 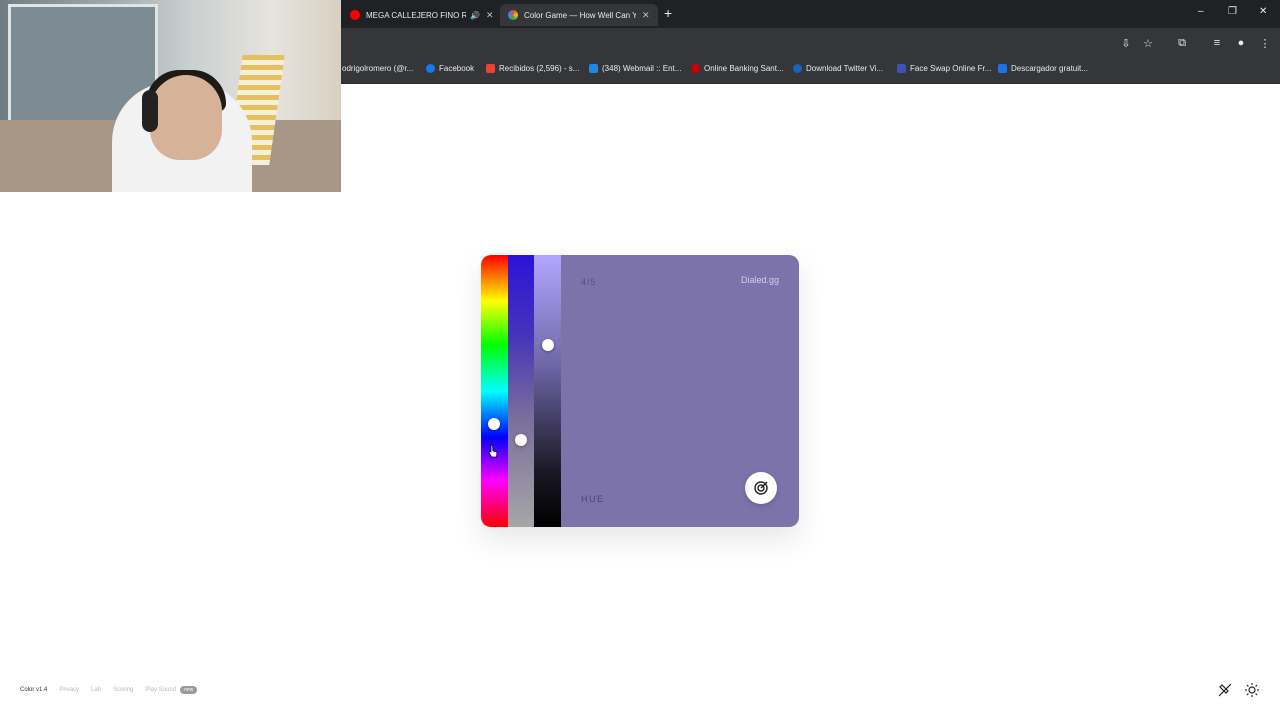 I want to click on tab-title: MEGA CALLEJERO FINO RK, so click(x=416, y=15).